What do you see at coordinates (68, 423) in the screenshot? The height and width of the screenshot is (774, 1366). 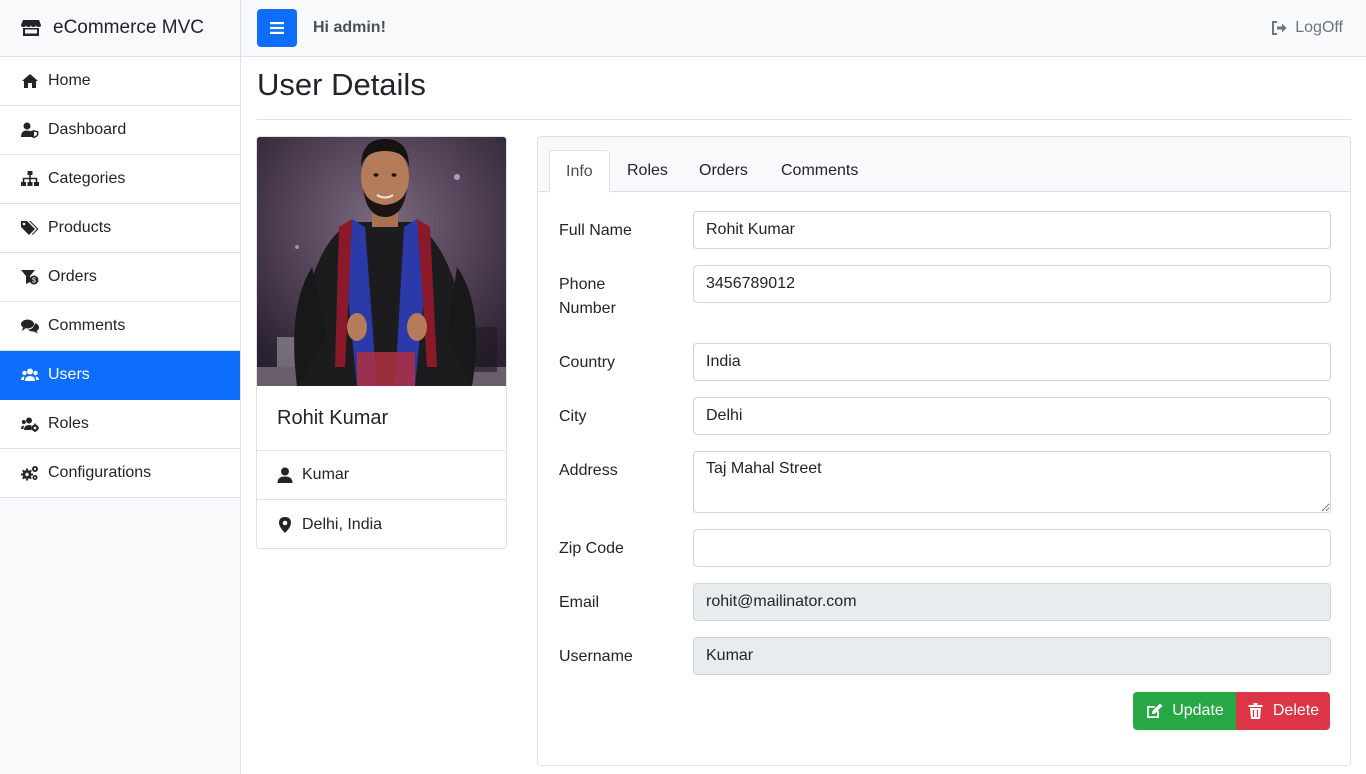 I see `sidebar-item-label: Roles` at bounding box center [68, 423].